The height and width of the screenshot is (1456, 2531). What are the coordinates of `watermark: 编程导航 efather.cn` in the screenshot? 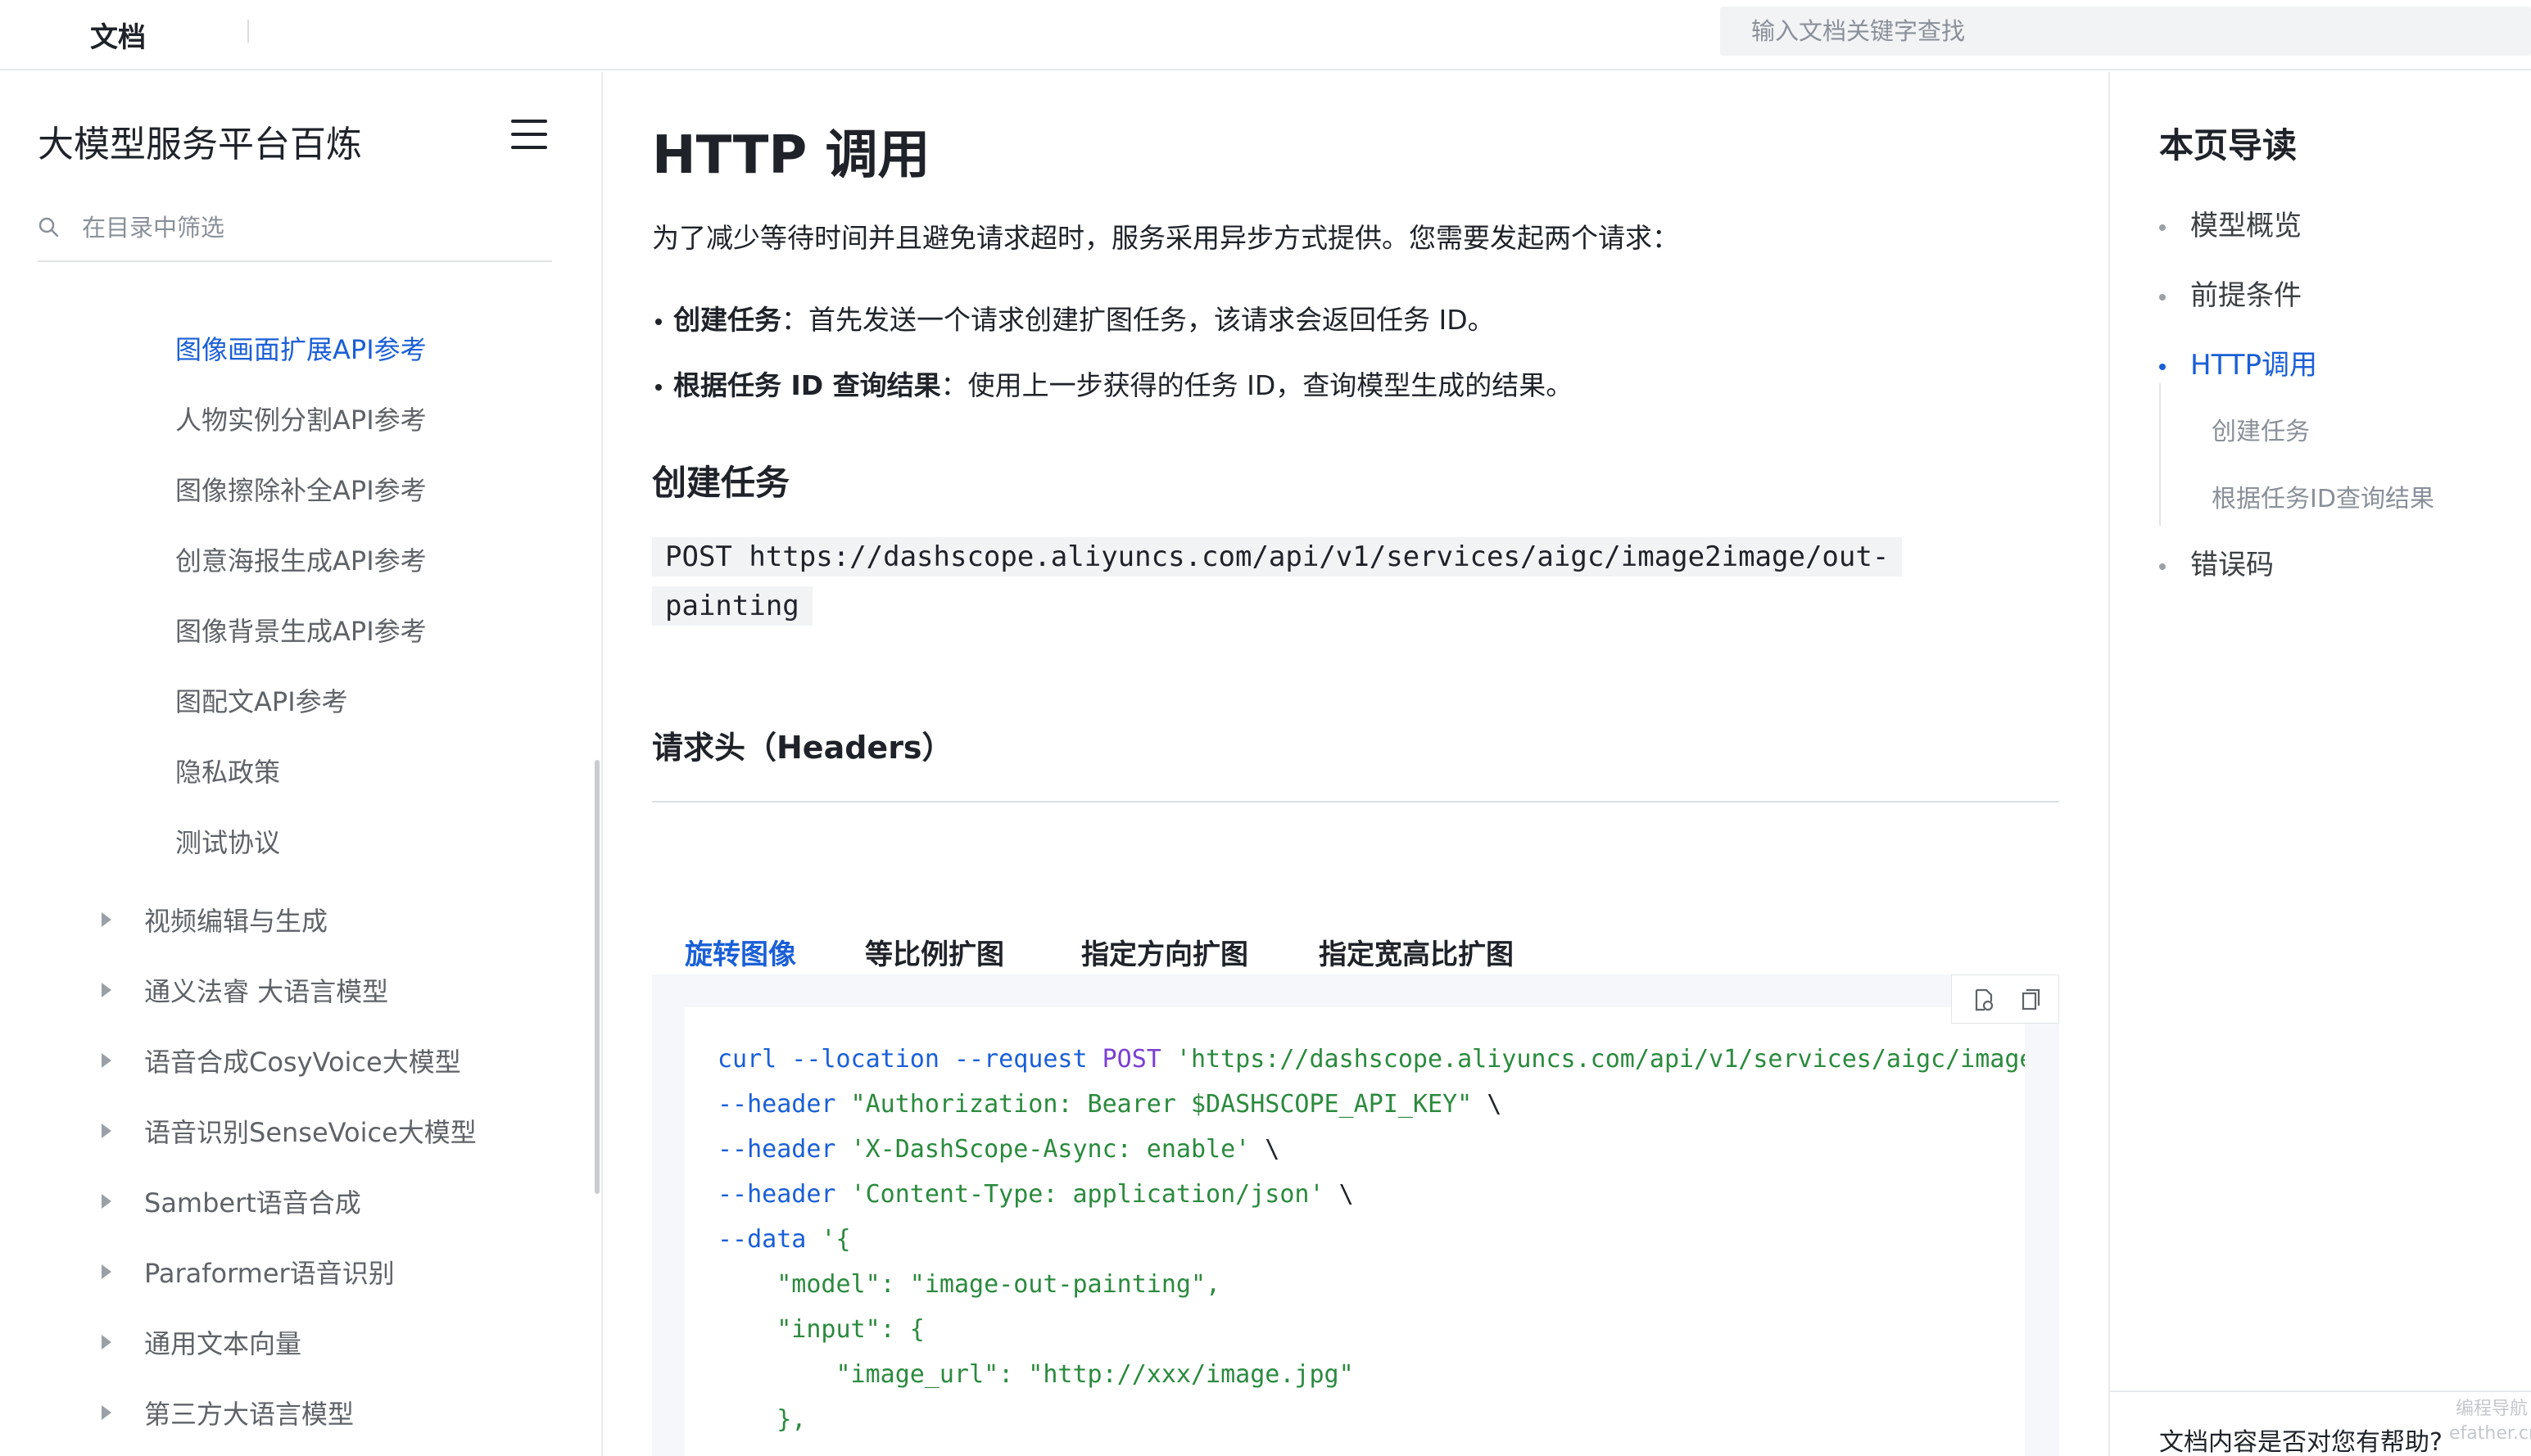 It's located at (2490, 1421).